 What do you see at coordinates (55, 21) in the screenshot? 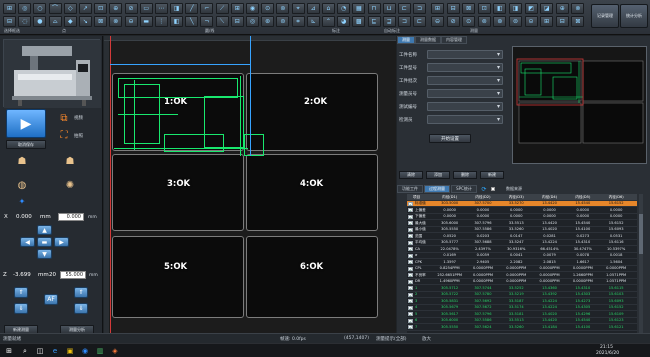
I see `tool-button: ⌓` at bounding box center [55, 21].